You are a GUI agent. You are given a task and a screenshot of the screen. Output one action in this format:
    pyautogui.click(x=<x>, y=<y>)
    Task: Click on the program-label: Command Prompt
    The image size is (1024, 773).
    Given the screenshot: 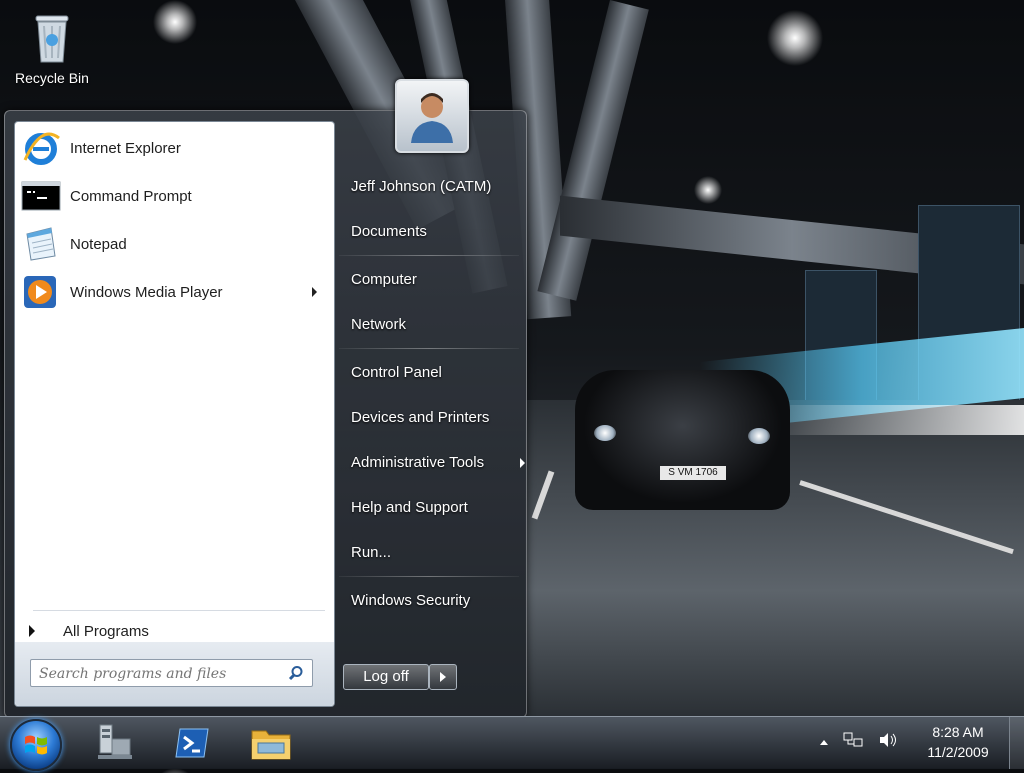 What is the action you would take?
    pyautogui.click(x=131, y=196)
    